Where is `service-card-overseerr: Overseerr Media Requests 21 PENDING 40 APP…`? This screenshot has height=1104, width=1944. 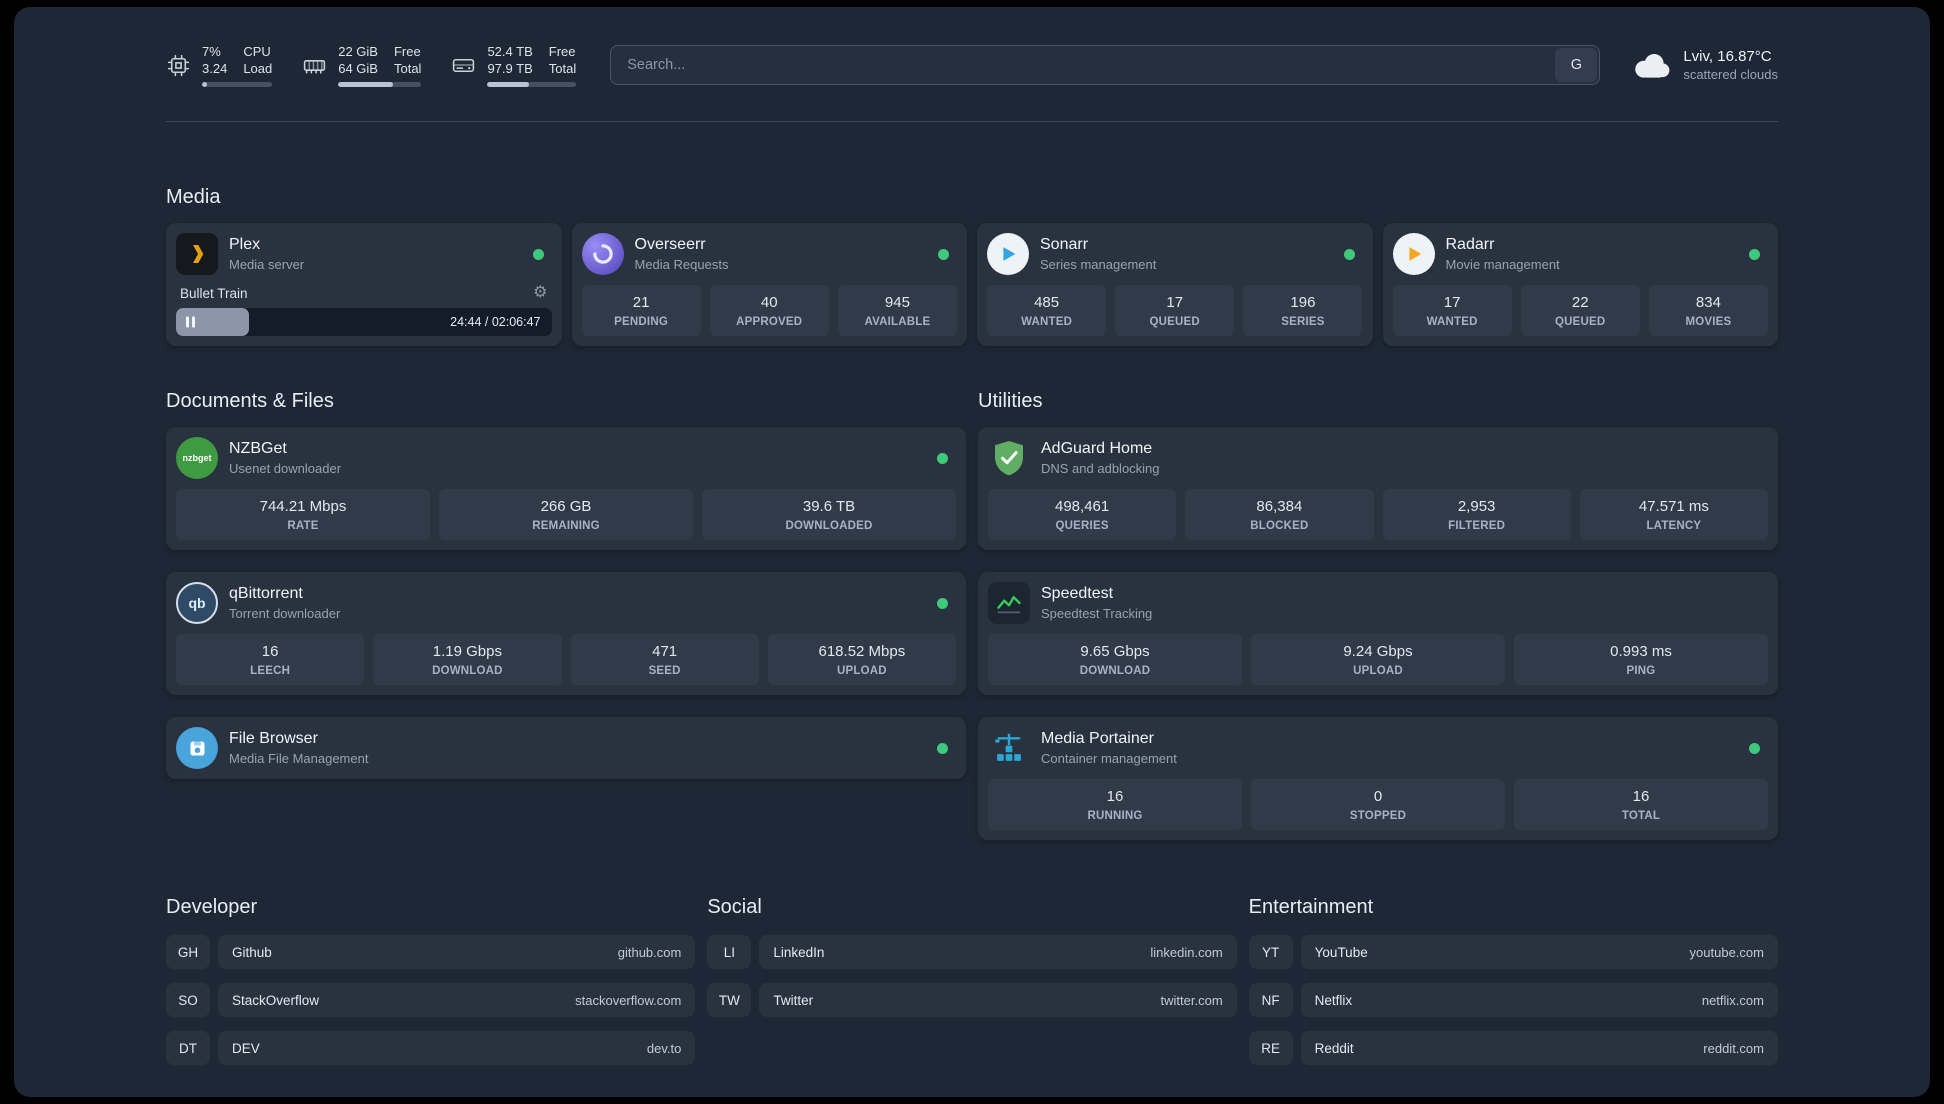
service-card-overseerr: Overseerr Media Requests 21 PENDING 40 APP… is located at coordinates (769, 284).